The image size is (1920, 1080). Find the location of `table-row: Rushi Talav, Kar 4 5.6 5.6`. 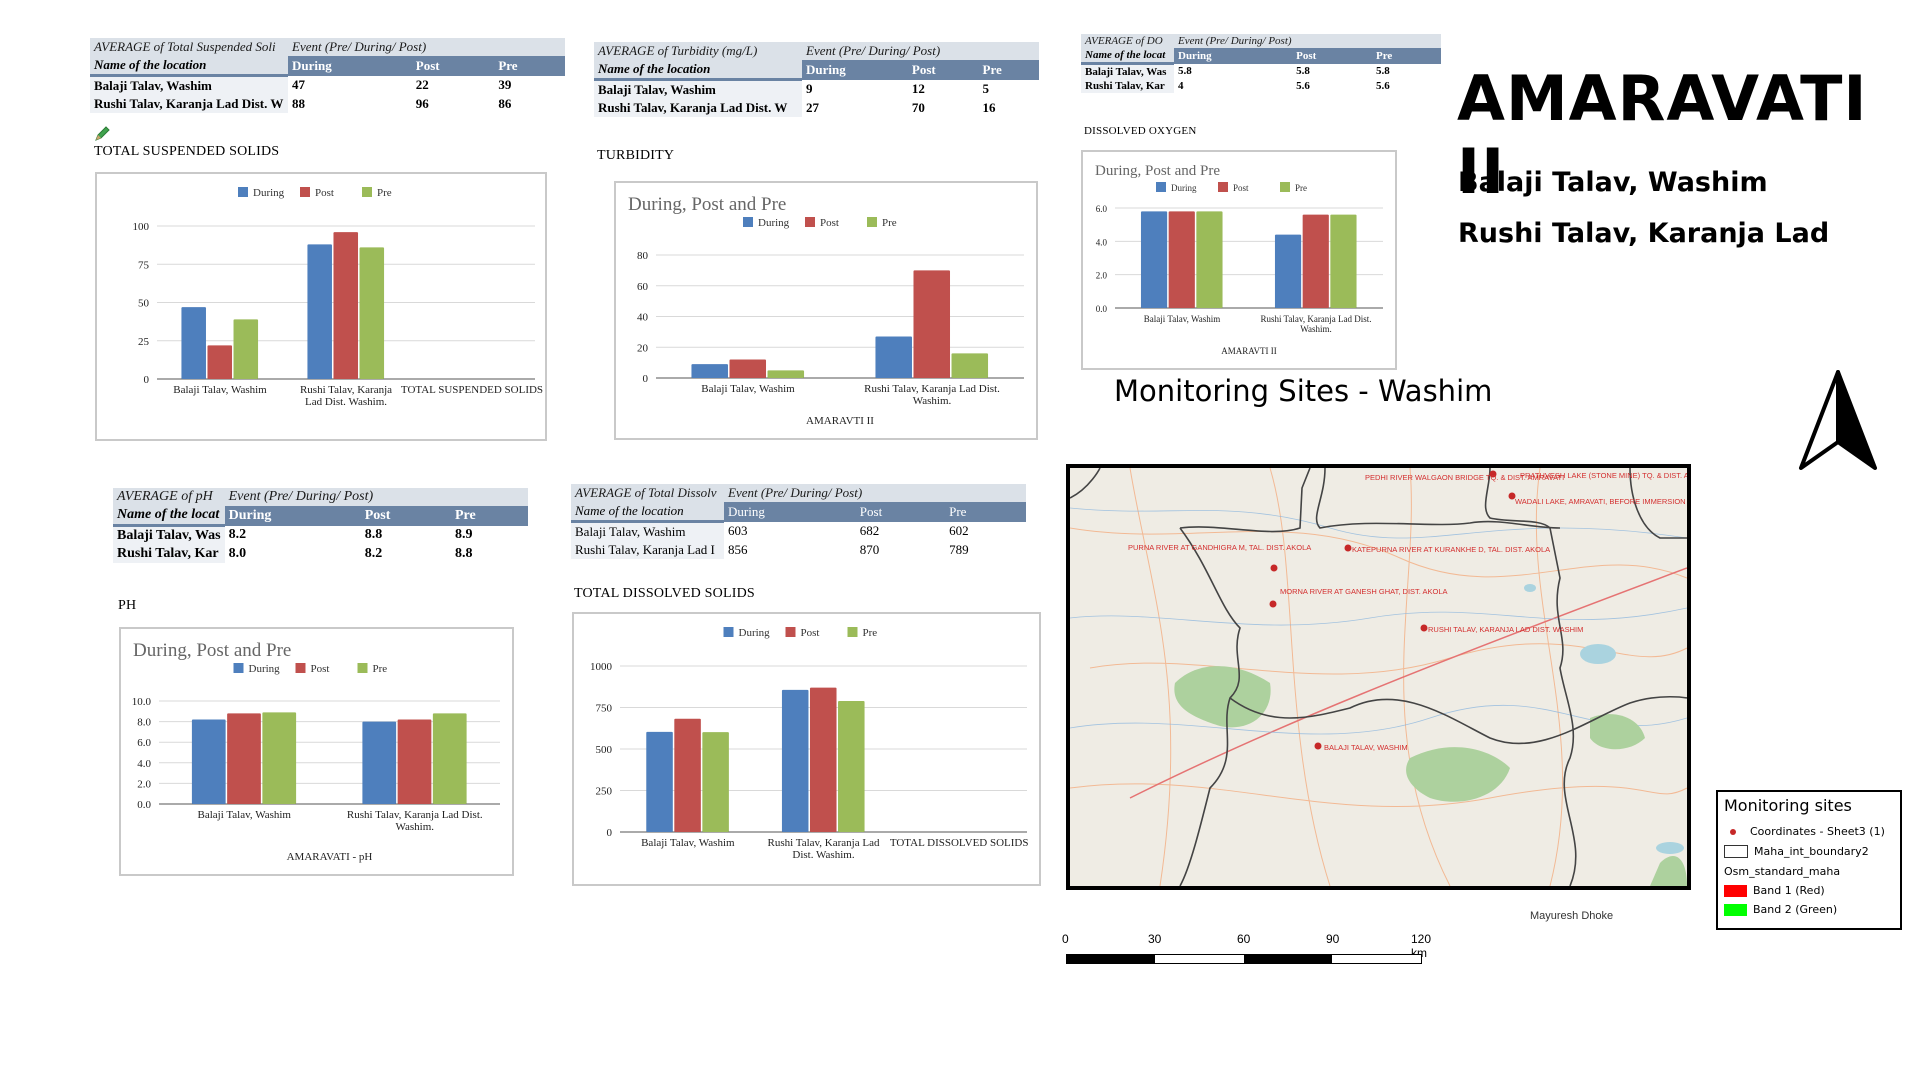

table-row: Rushi Talav, Kar 4 5.6 5.6 is located at coordinates (1261, 86).